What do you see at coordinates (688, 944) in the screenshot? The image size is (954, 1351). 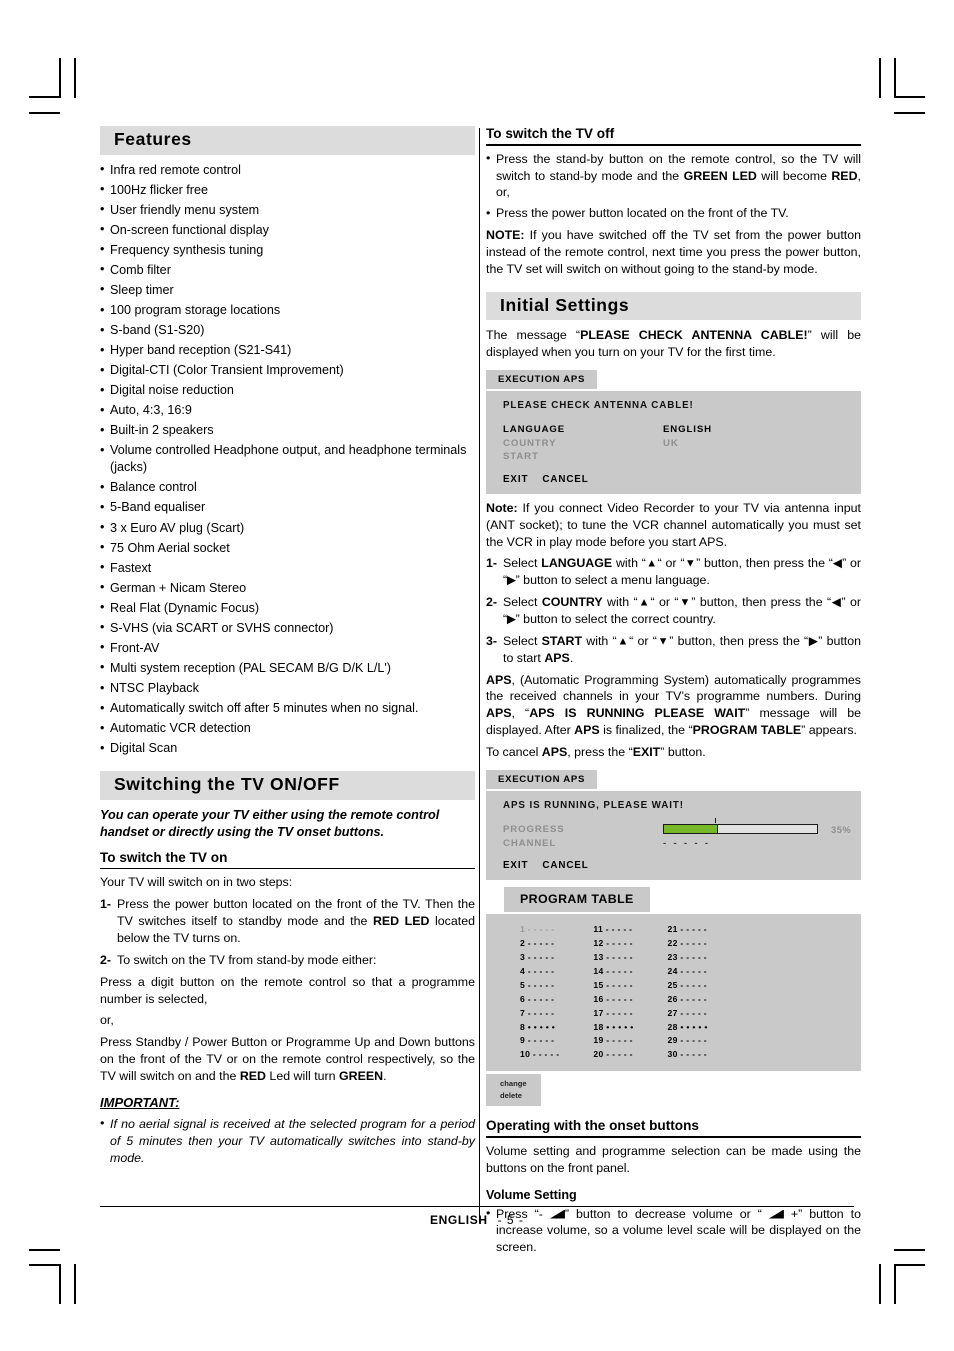 I see `program-table-row: 22 - - - - -` at bounding box center [688, 944].